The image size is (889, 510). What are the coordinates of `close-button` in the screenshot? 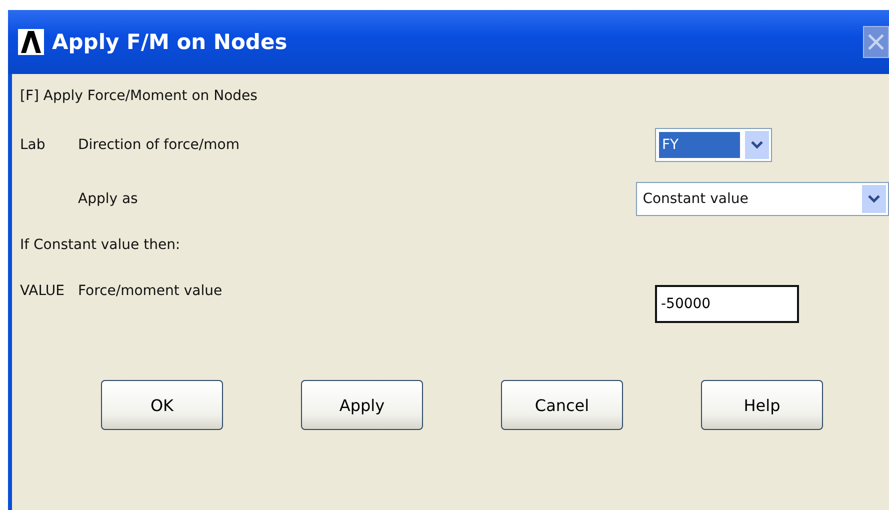 It's located at (876, 42).